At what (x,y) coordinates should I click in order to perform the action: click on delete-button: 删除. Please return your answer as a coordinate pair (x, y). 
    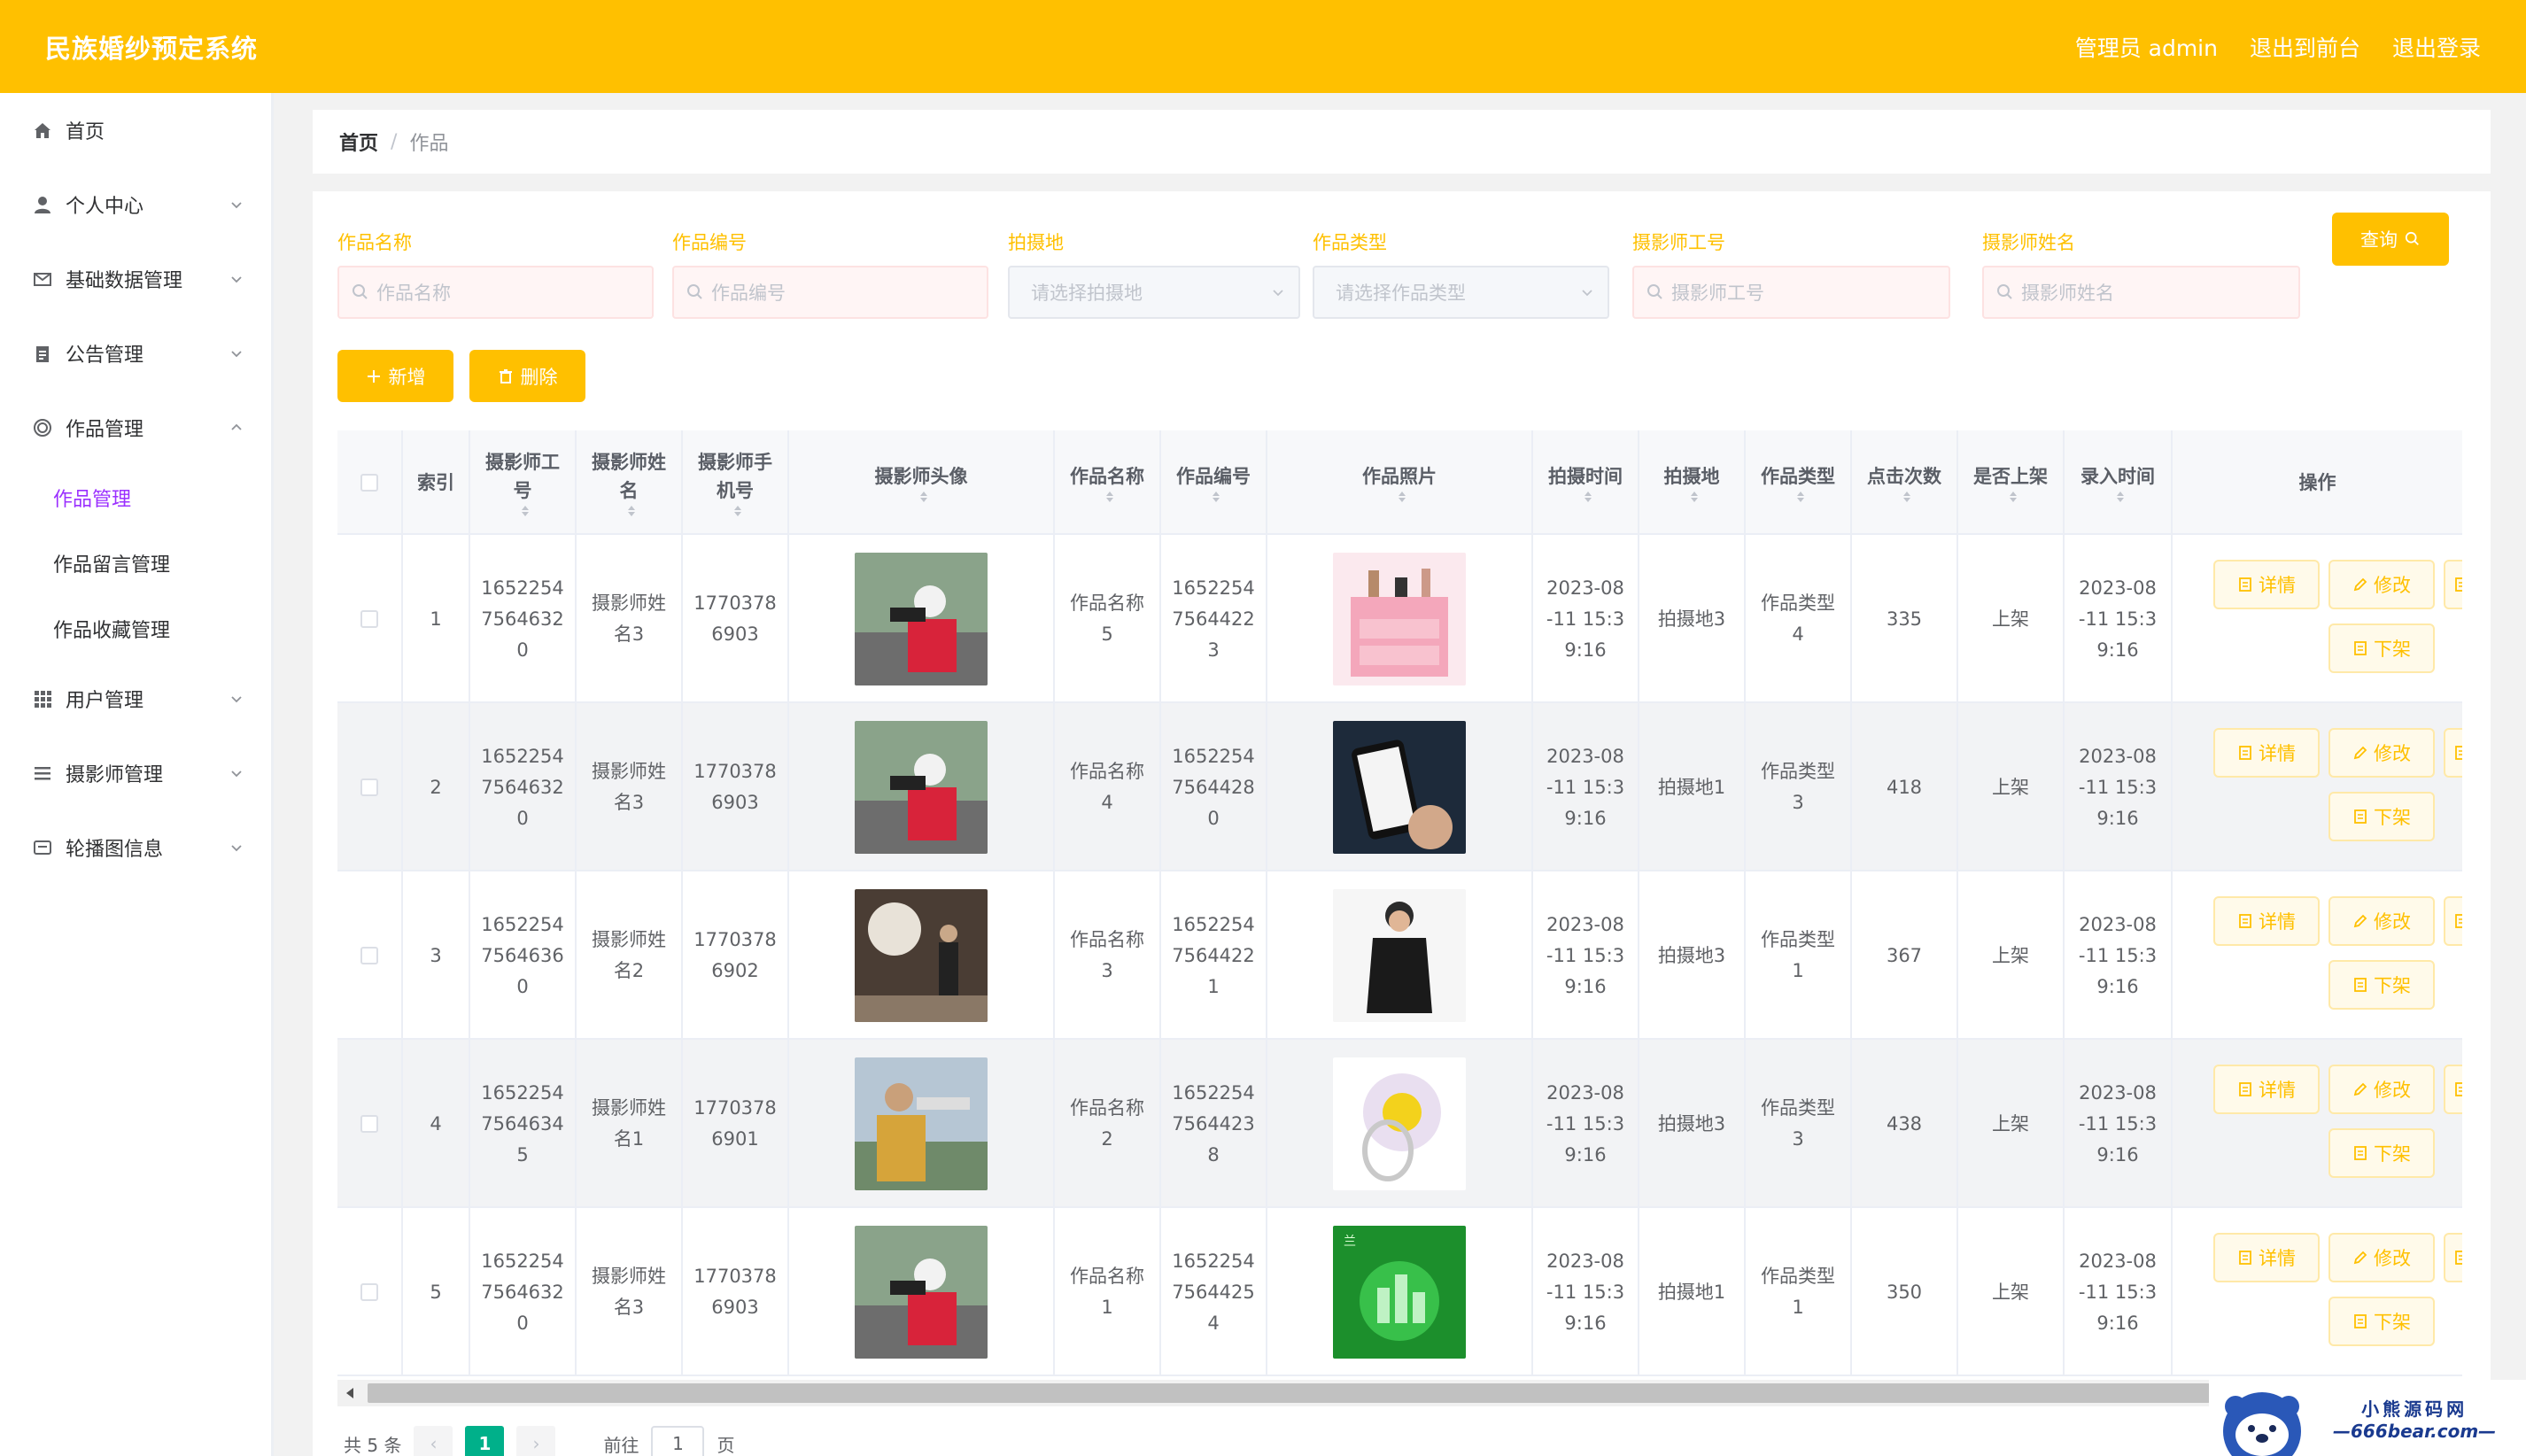
    Looking at the image, I should click on (527, 376).